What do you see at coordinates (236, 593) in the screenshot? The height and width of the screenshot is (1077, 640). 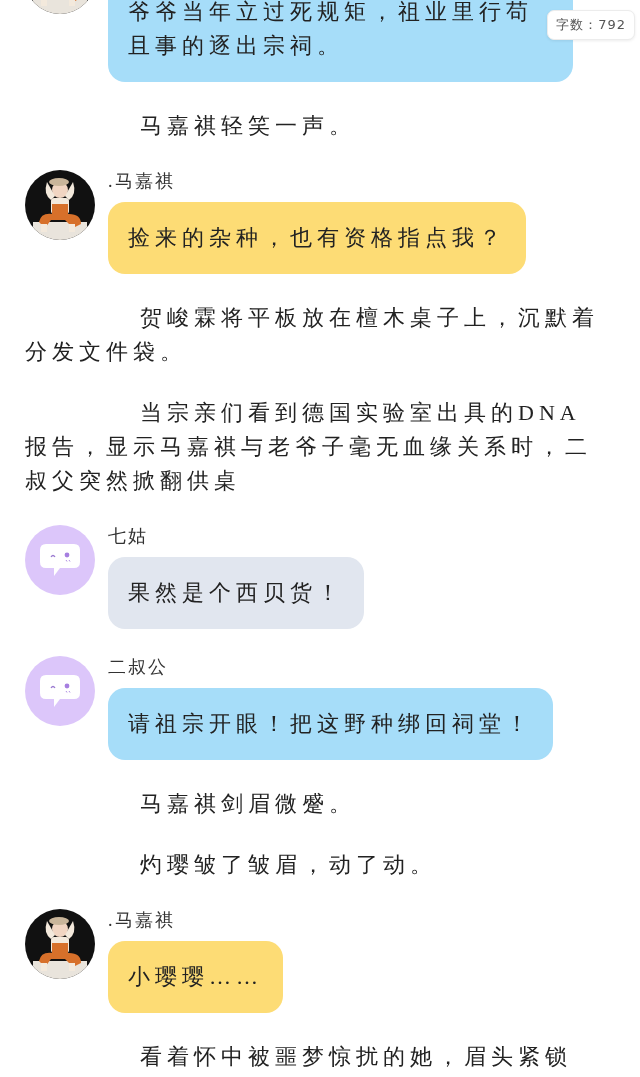 I see `message-bubble: 果然是个西贝货！` at bounding box center [236, 593].